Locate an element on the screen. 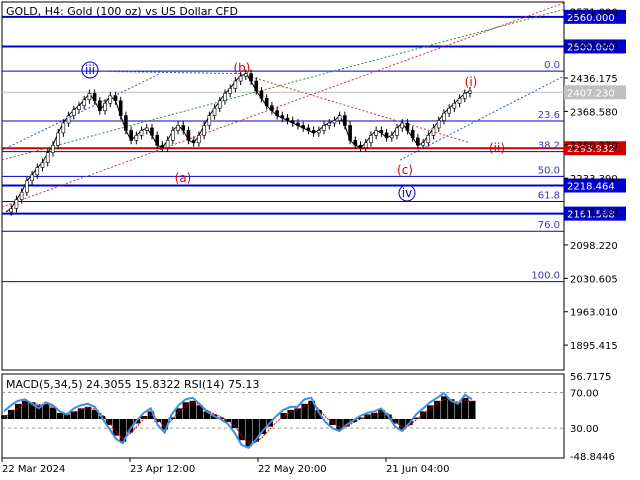  price-axis-label: 2165.800 is located at coordinates (594, 213).